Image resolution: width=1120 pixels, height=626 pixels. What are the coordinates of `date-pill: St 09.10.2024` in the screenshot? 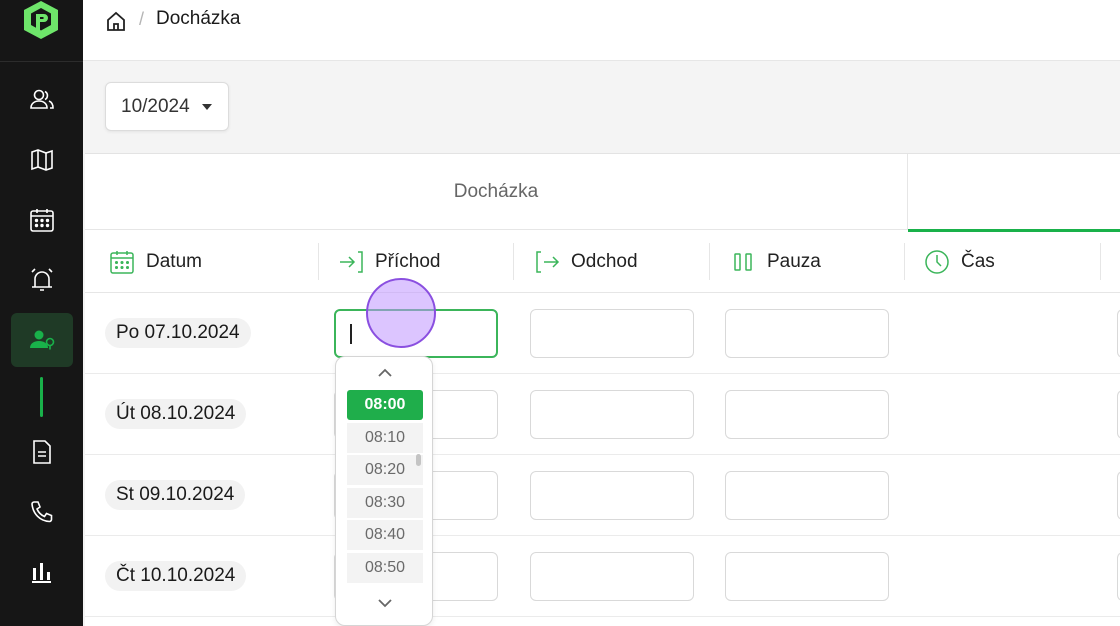 It's located at (175, 495).